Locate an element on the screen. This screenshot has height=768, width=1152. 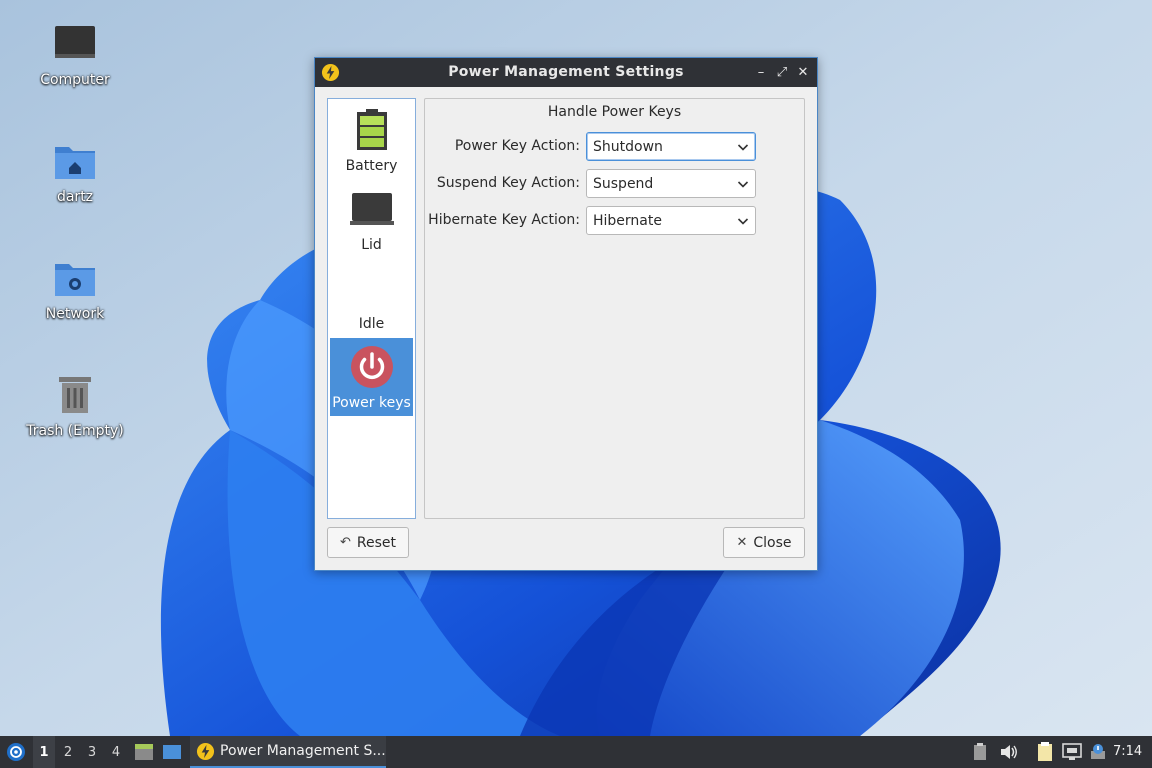
update-notifier-icon is located at coordinates (1098, 751).